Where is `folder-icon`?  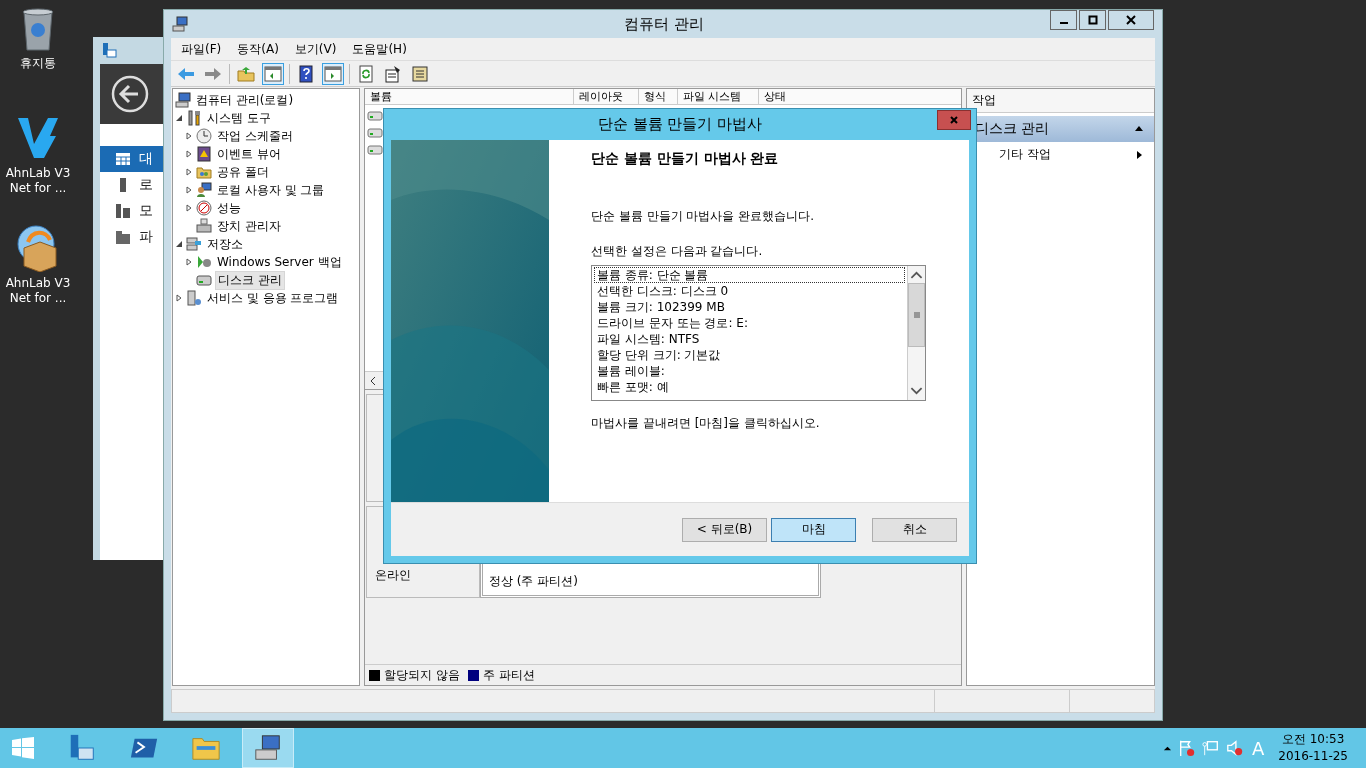 folder-icon is located at coordinates (204, 172).